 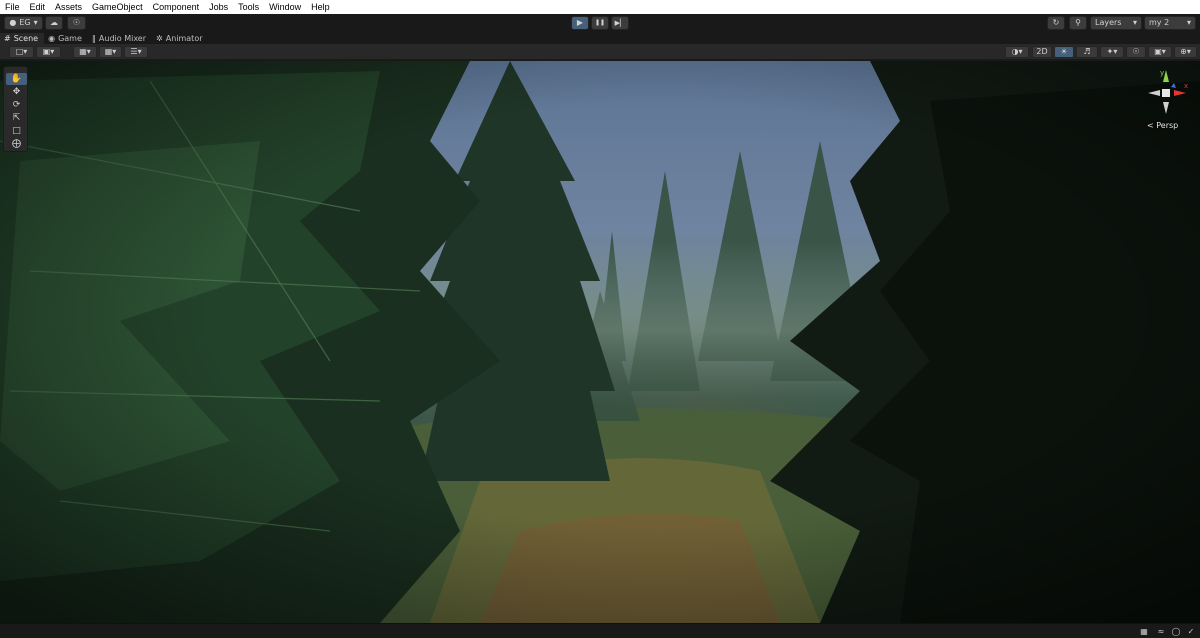 I want to click on lighting-toggle: ☀, so click(x=1064, y=52).